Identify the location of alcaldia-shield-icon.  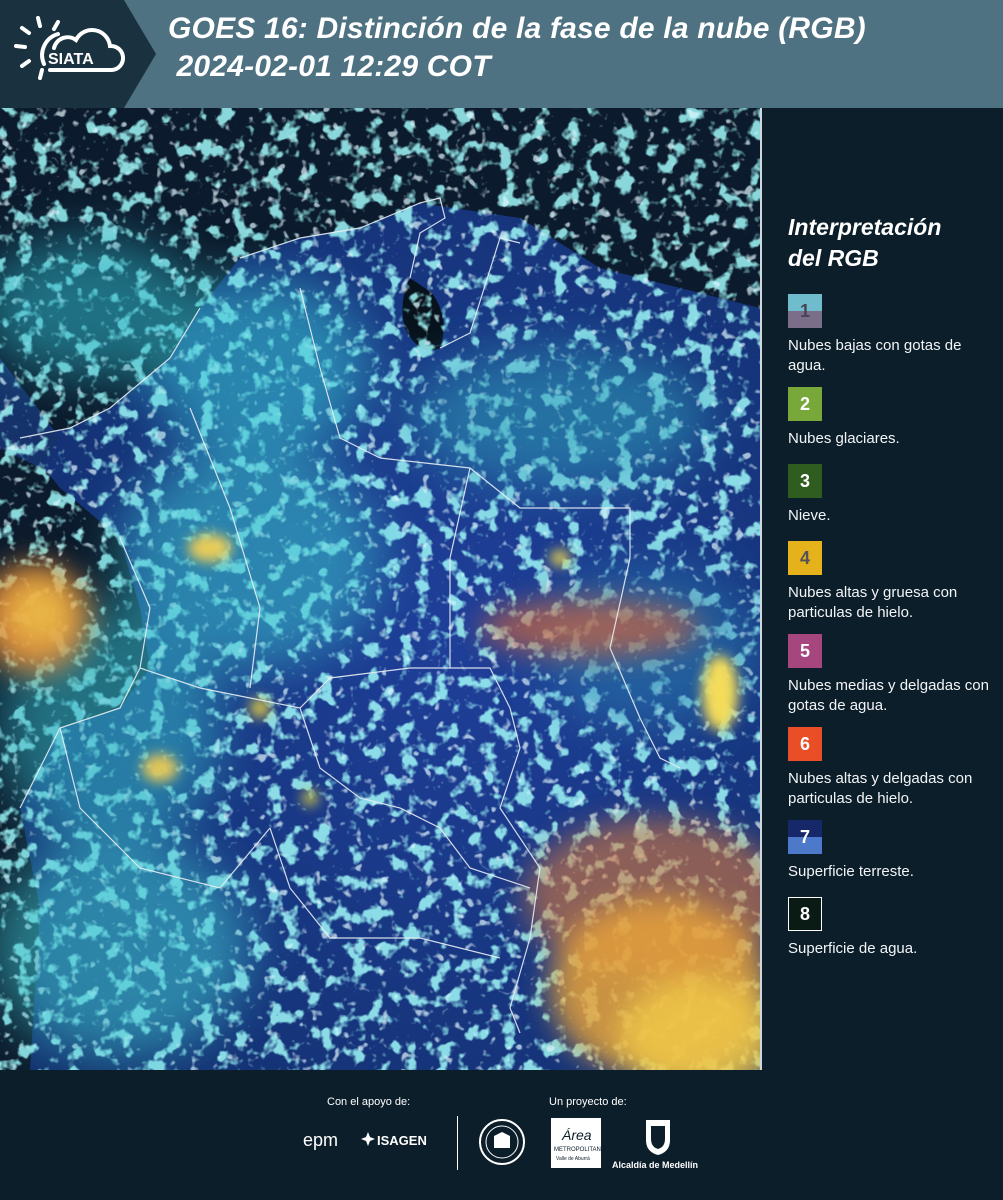
(658, 1137).